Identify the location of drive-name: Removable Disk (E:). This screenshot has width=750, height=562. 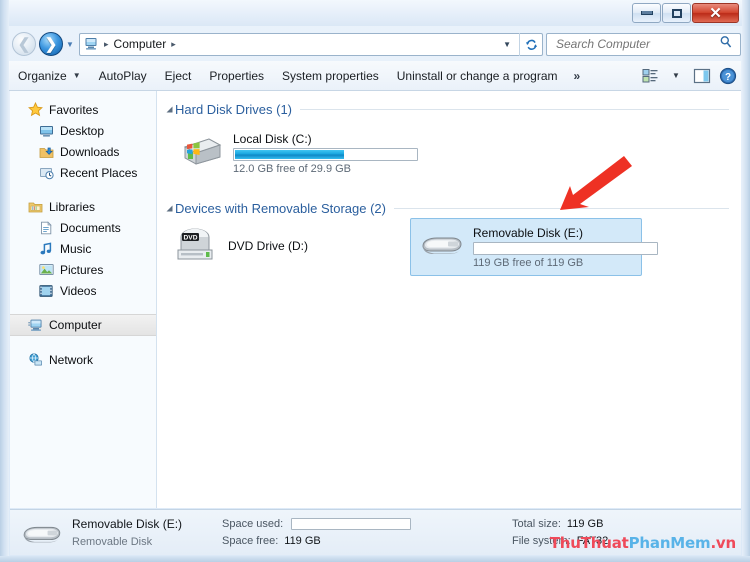
(528, 233).